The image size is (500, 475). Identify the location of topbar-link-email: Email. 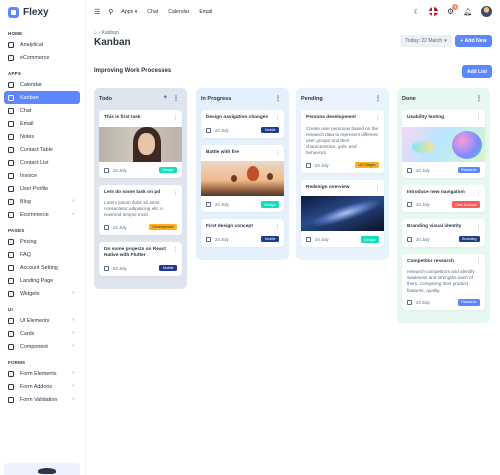
(205, 12).